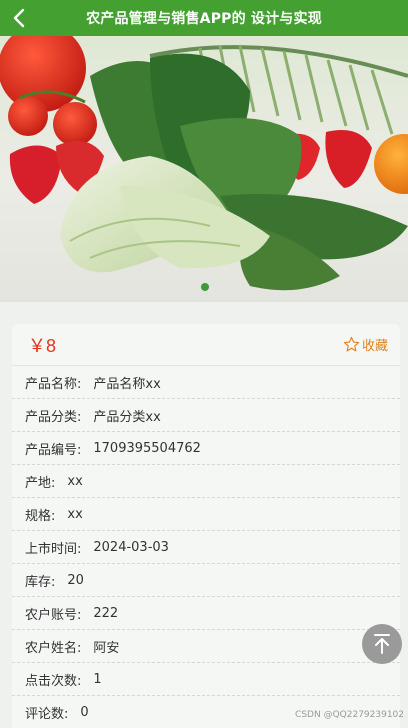 This screenshot has width=408, height=728. What do you see at coordinates (75, 580) in the screenshot?
I see `detail-value: 20` at bounding box center [75, 580].